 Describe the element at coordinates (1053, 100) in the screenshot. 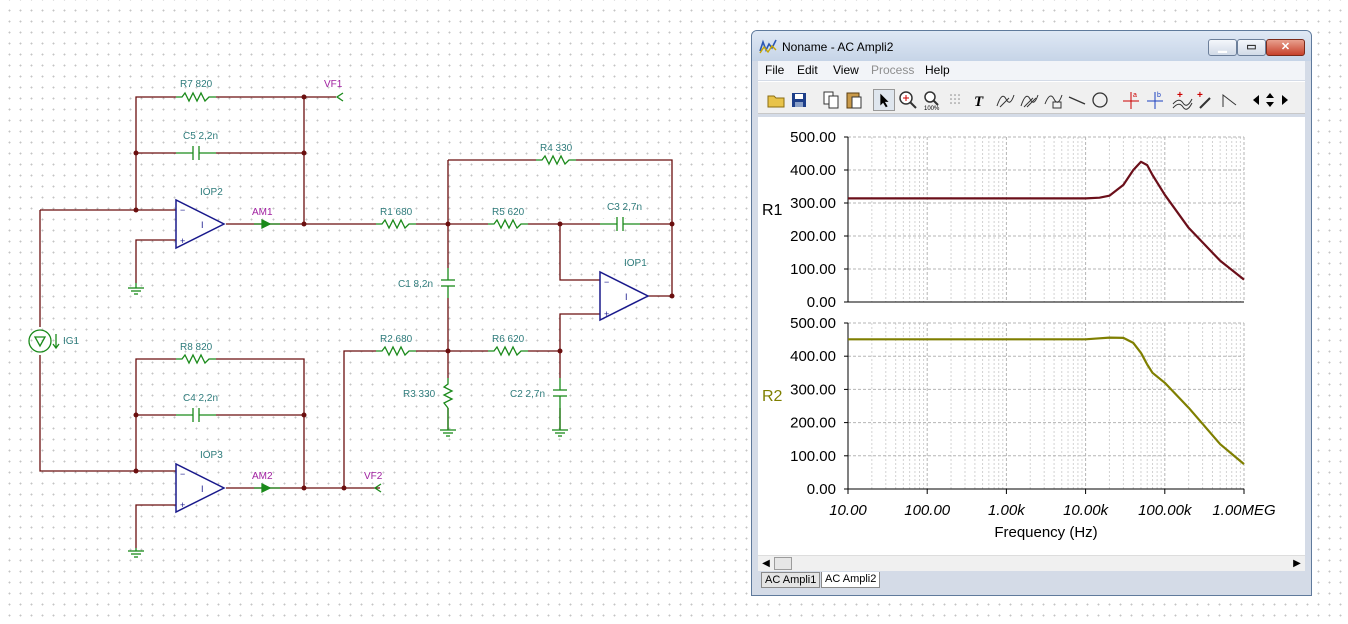

I see `curve-label-3-icon` at that location.